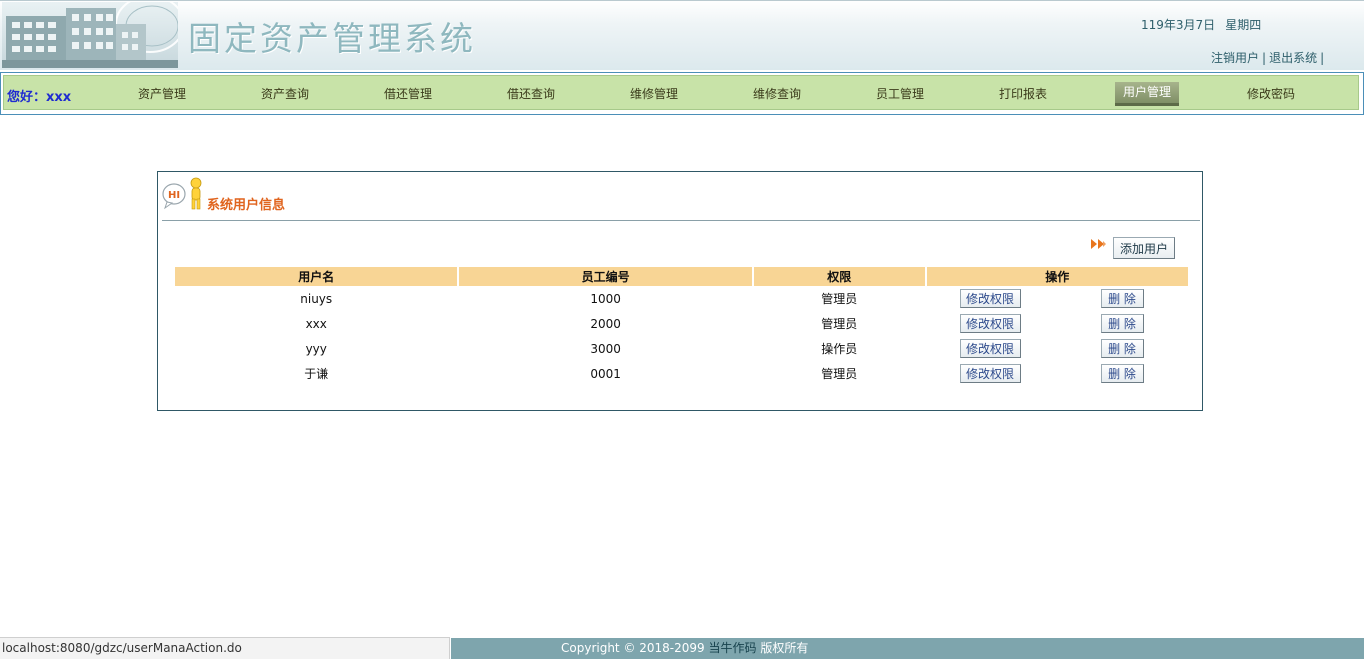  What do you see at coordinates (332, 38) in the screenshot?
I see `app-title: 固定资产管理系统` at bounding box center [332, 38].